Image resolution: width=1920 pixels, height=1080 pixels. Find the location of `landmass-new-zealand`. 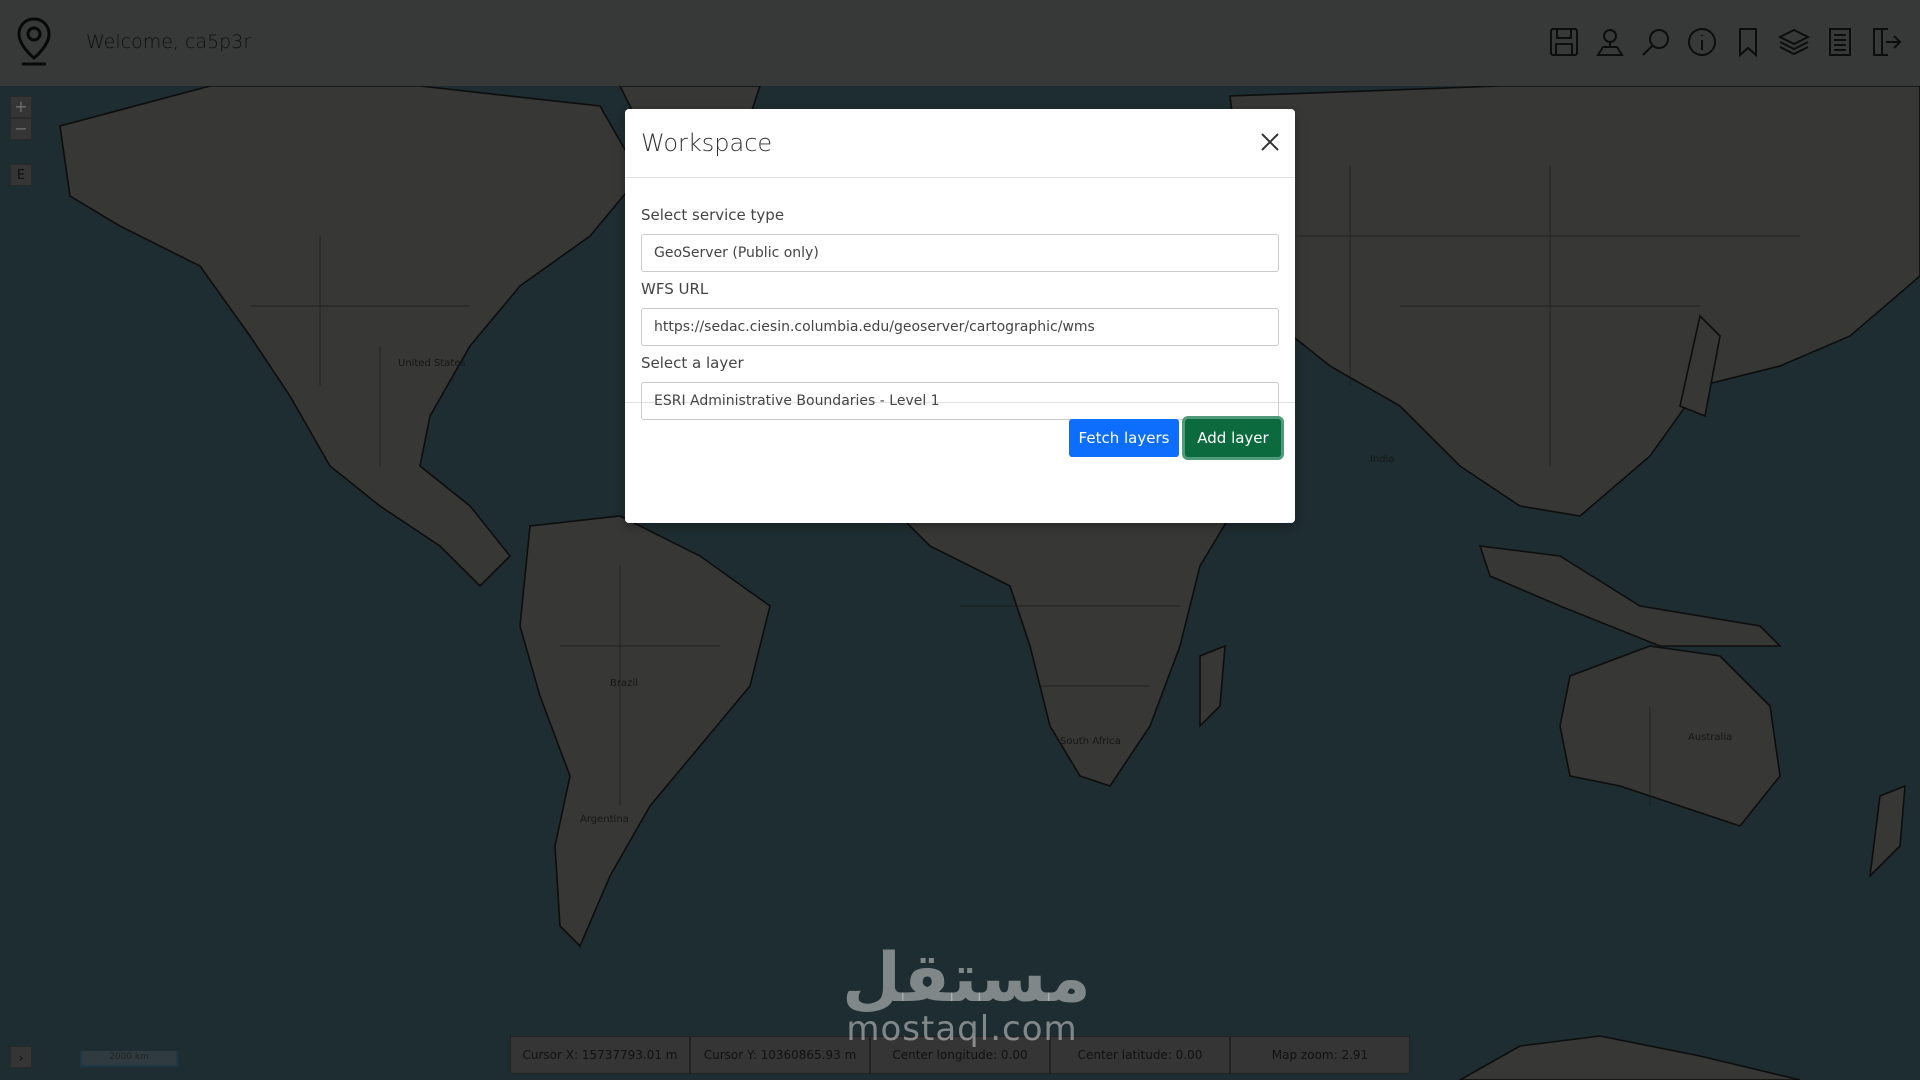

landmass-new-zealand is located at coordinates (1887, 831).